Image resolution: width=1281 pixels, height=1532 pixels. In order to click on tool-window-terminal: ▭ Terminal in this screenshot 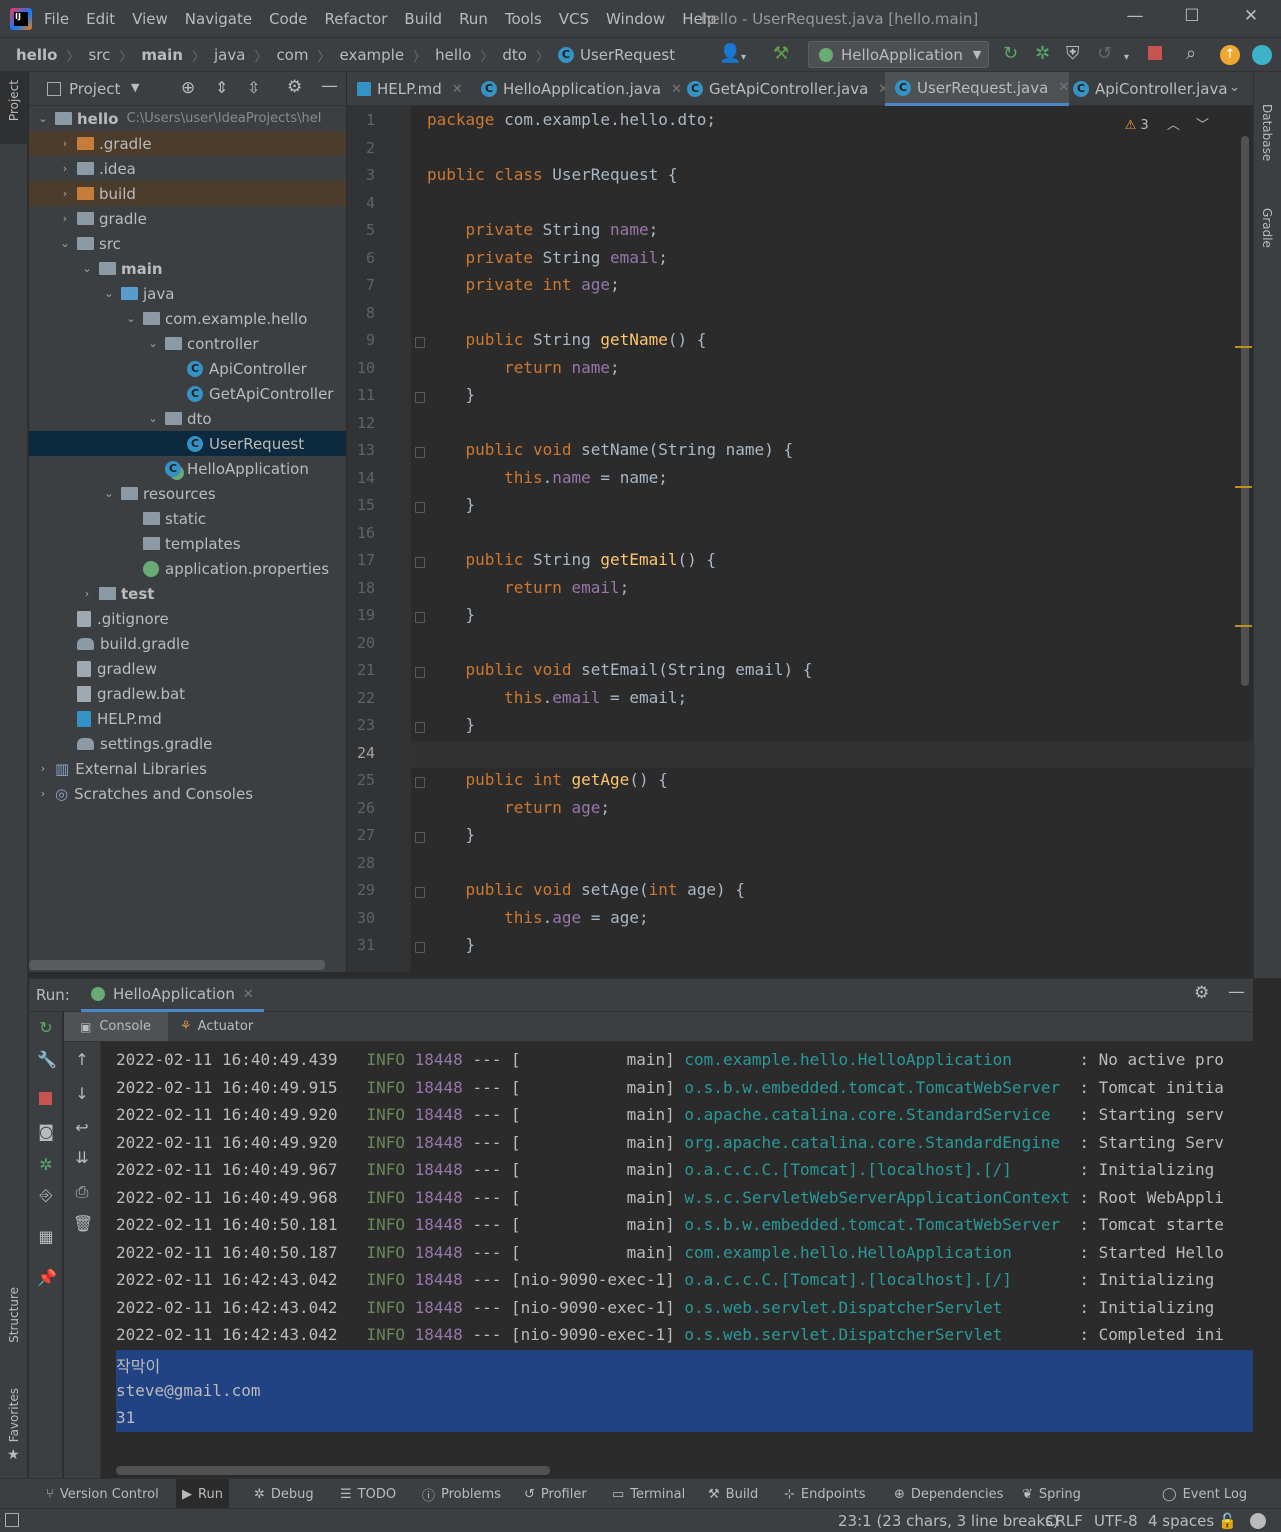, I will do `click(648, 1494)`.